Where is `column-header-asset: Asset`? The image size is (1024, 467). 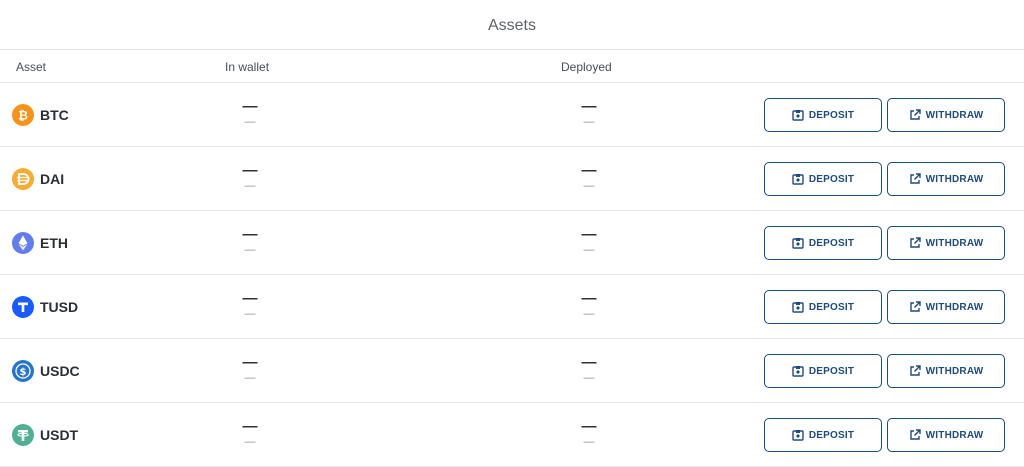
column-header-asset: Asset is located at coordinates (31, 67).